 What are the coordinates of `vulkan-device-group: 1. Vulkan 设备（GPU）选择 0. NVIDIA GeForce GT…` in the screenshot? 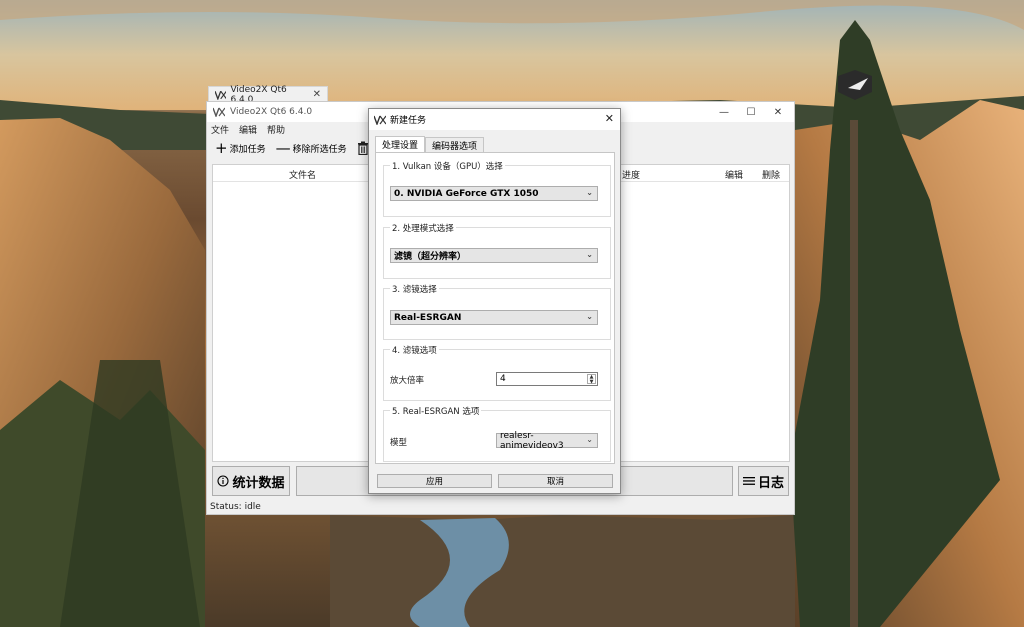 It's located at (497, 188).